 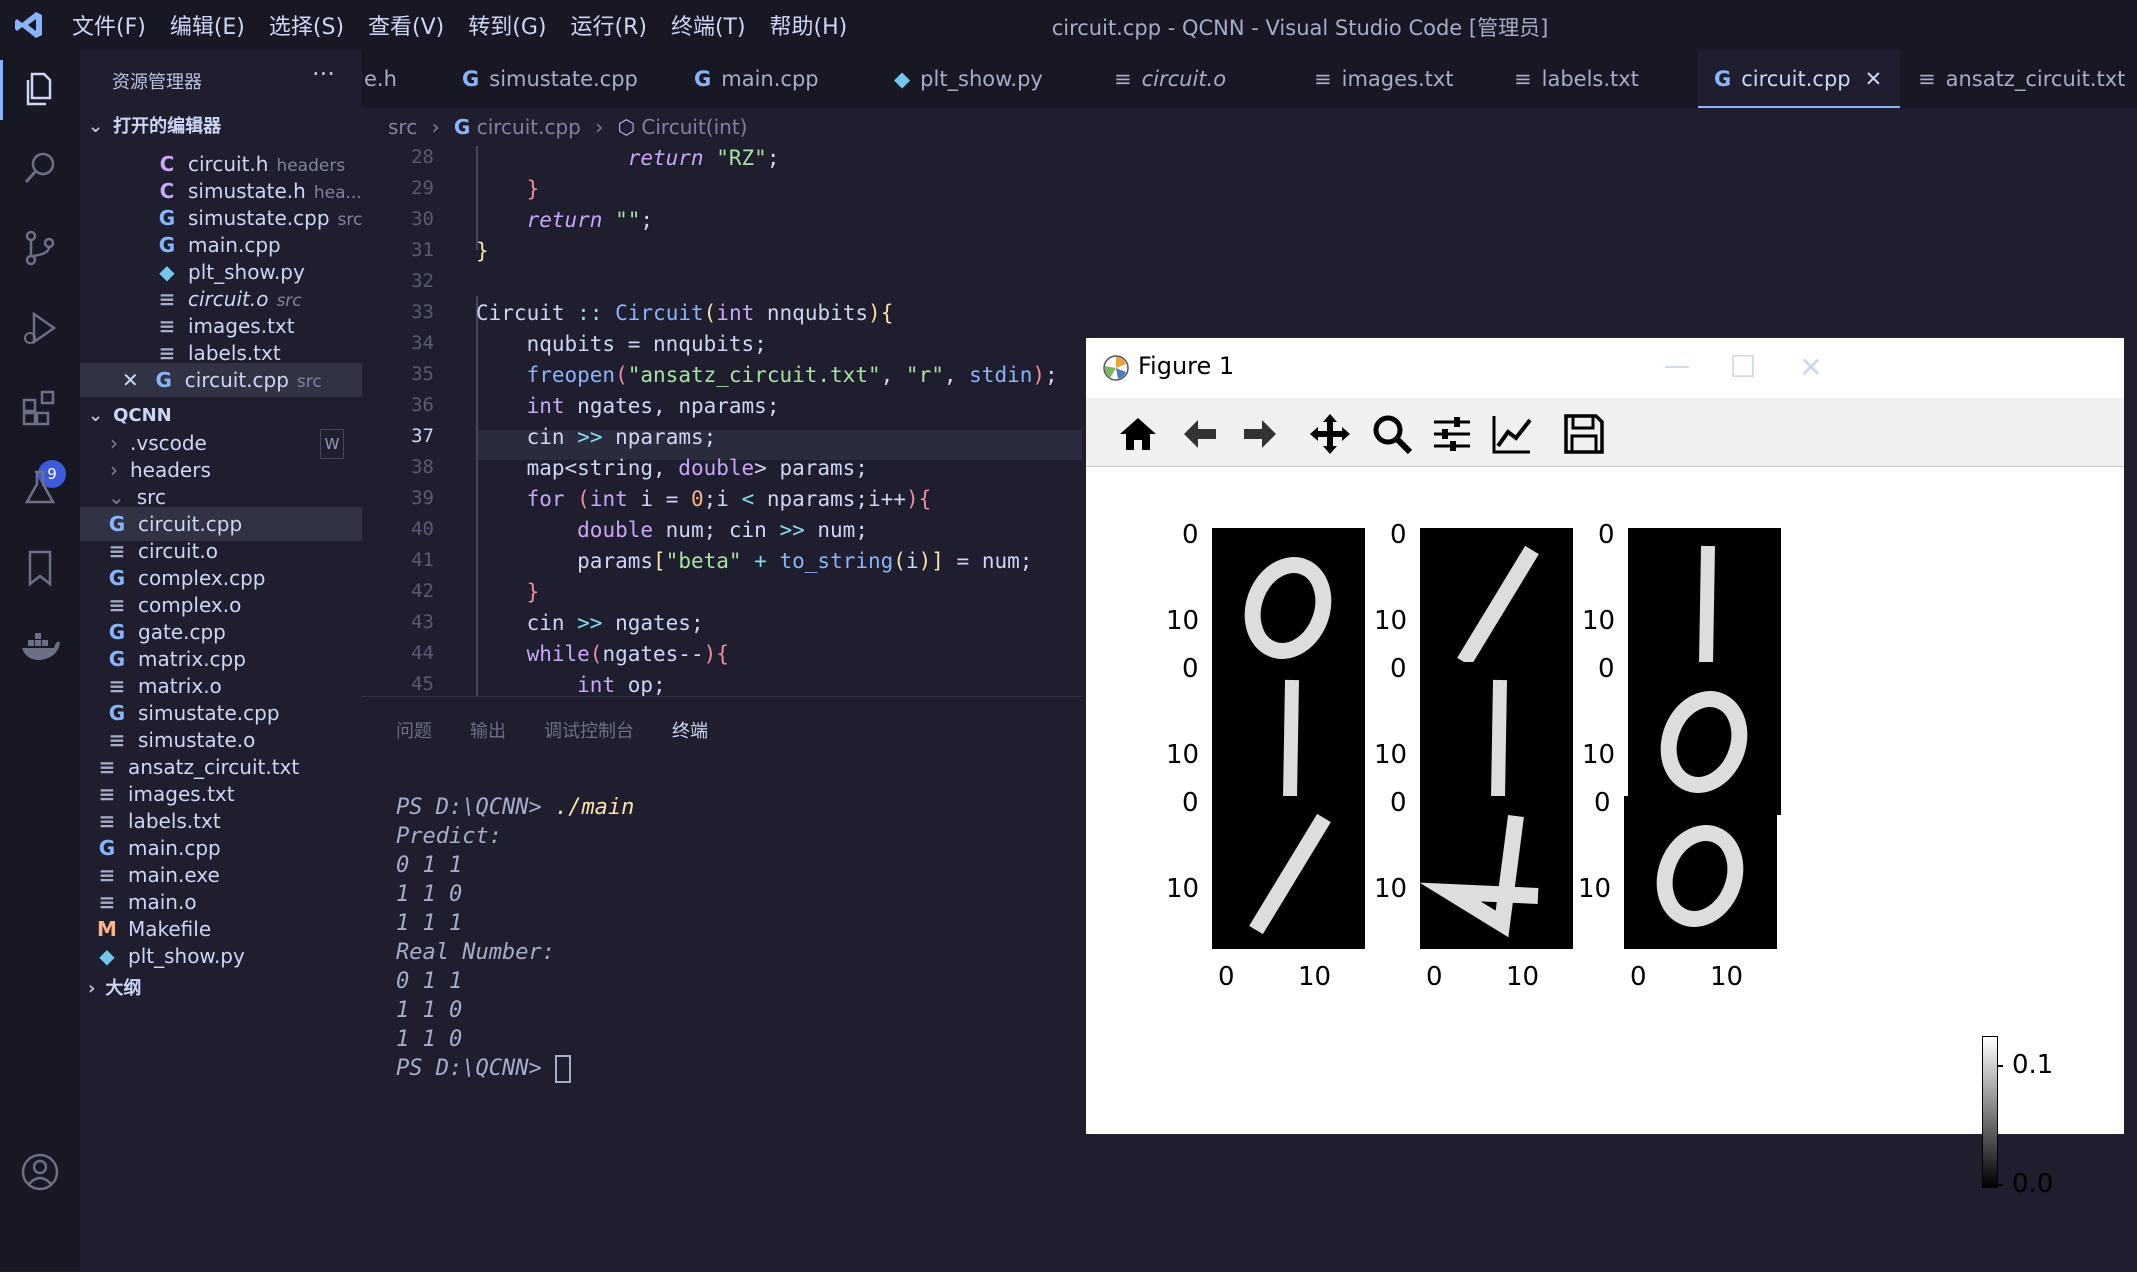 I want to click on panel-tabs: 问题 输出 调试控制台 终端, so click(x=552, y=730).